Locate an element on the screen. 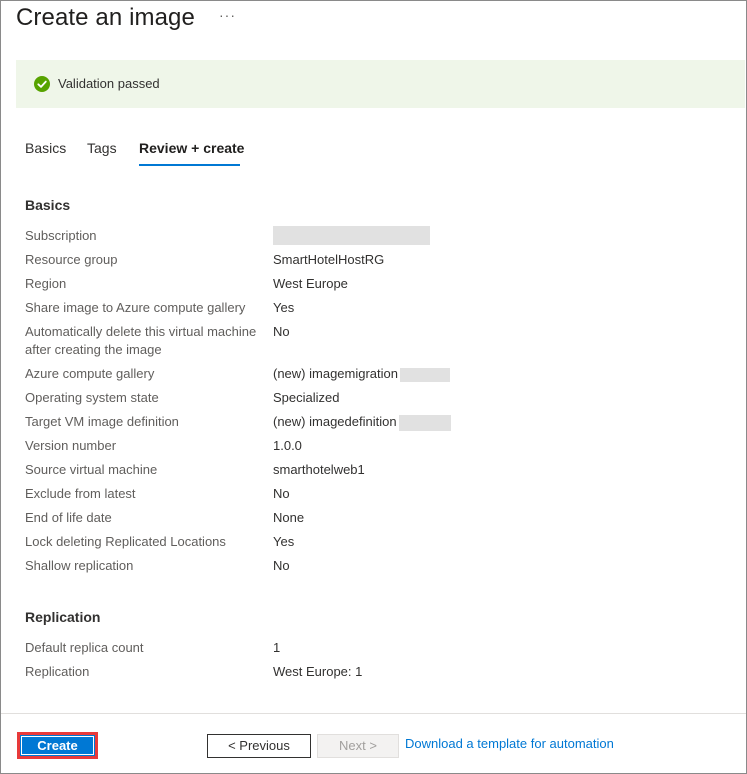  row-value-shallow-replication: No is located at coordinates (281, 565).